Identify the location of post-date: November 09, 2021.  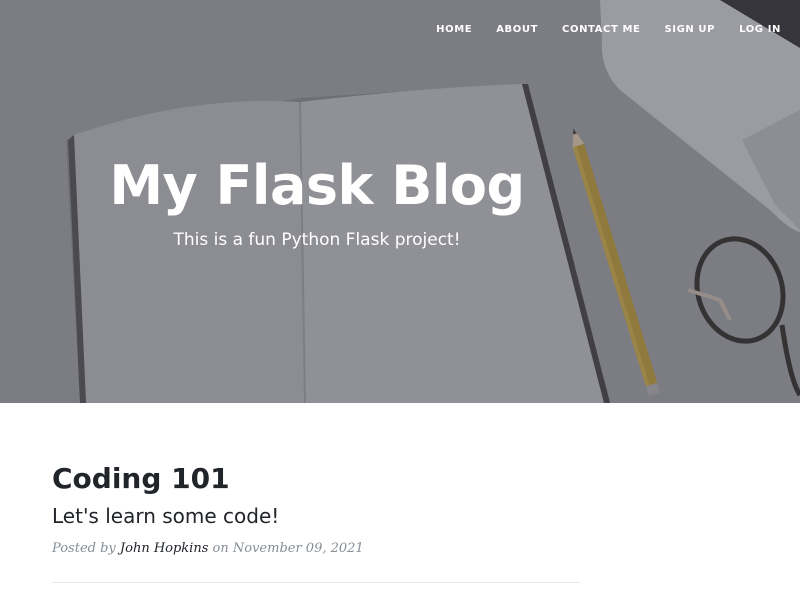
(298, 548).